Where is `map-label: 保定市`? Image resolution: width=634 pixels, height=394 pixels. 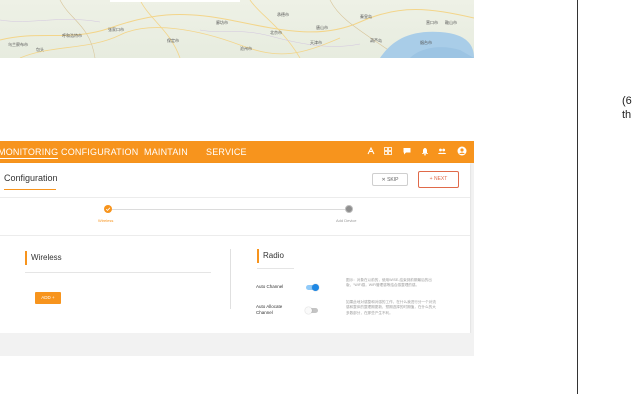 map-label: 保定市 is located at coordinates (173, 40).